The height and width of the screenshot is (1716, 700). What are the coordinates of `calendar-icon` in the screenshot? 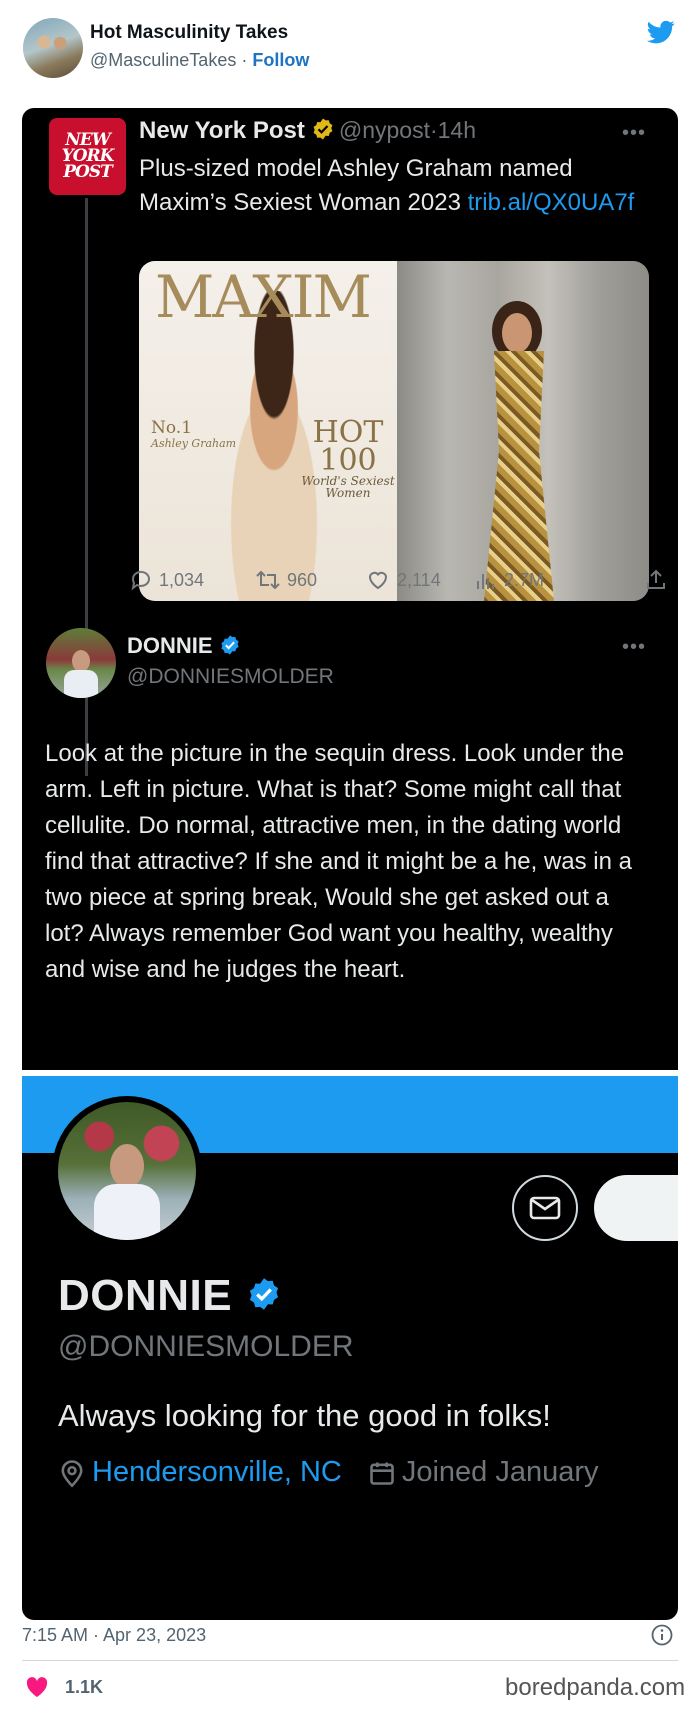 It's located at (382, 1473).